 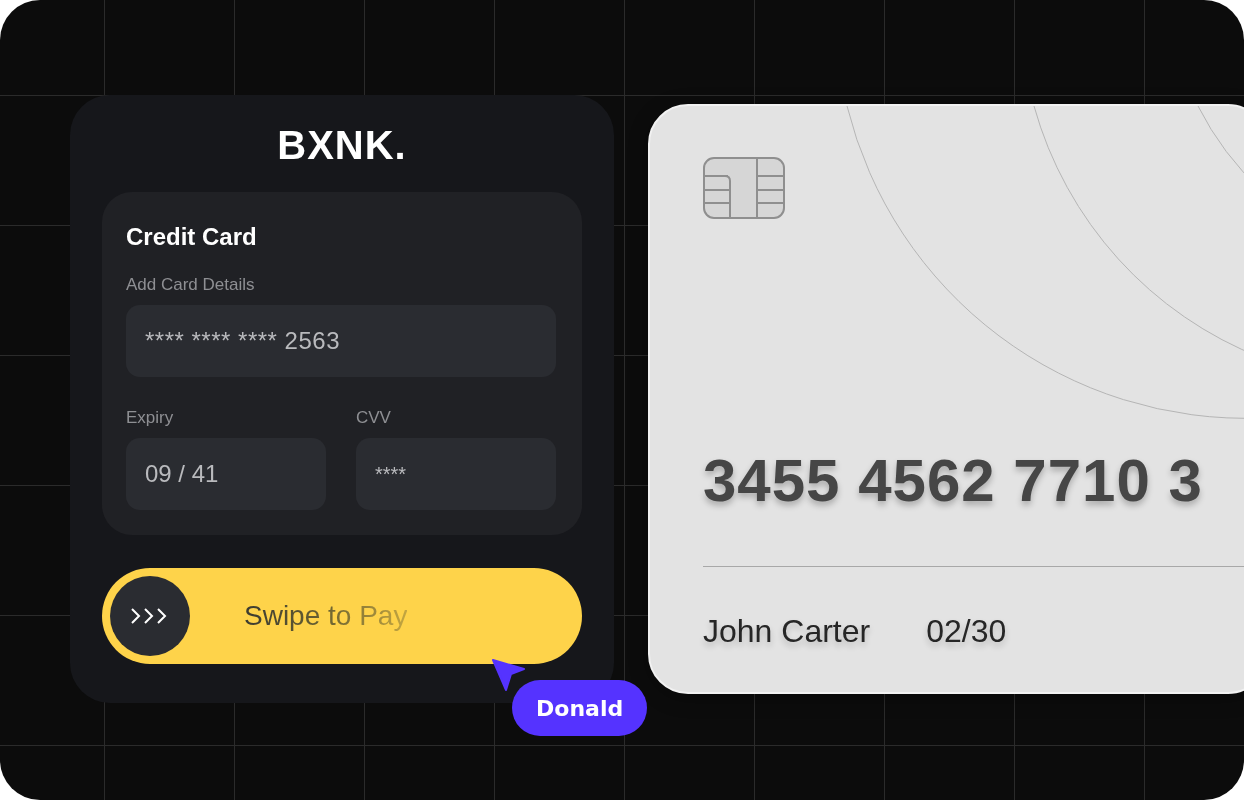 I want to click on expiry-label: Expiry, so click(x=150, y=418).